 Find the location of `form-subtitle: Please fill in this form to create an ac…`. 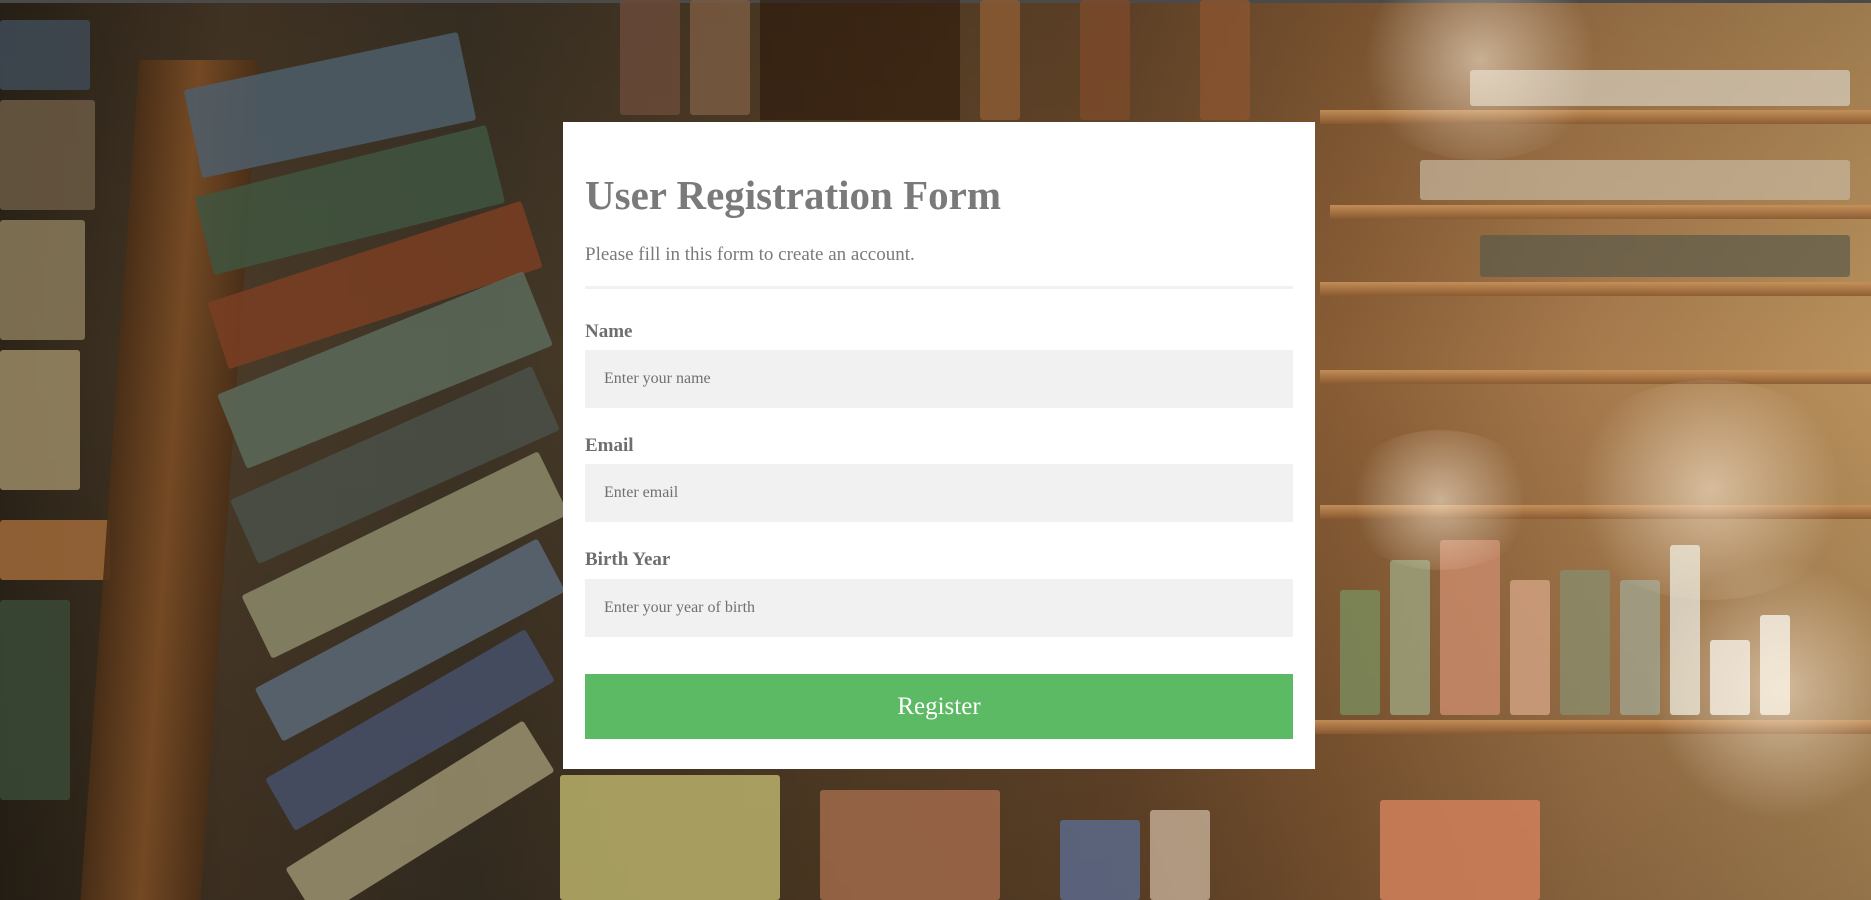

form-subtitle: Please fill in this form to create an ac… is located at coordinates (750, 254).